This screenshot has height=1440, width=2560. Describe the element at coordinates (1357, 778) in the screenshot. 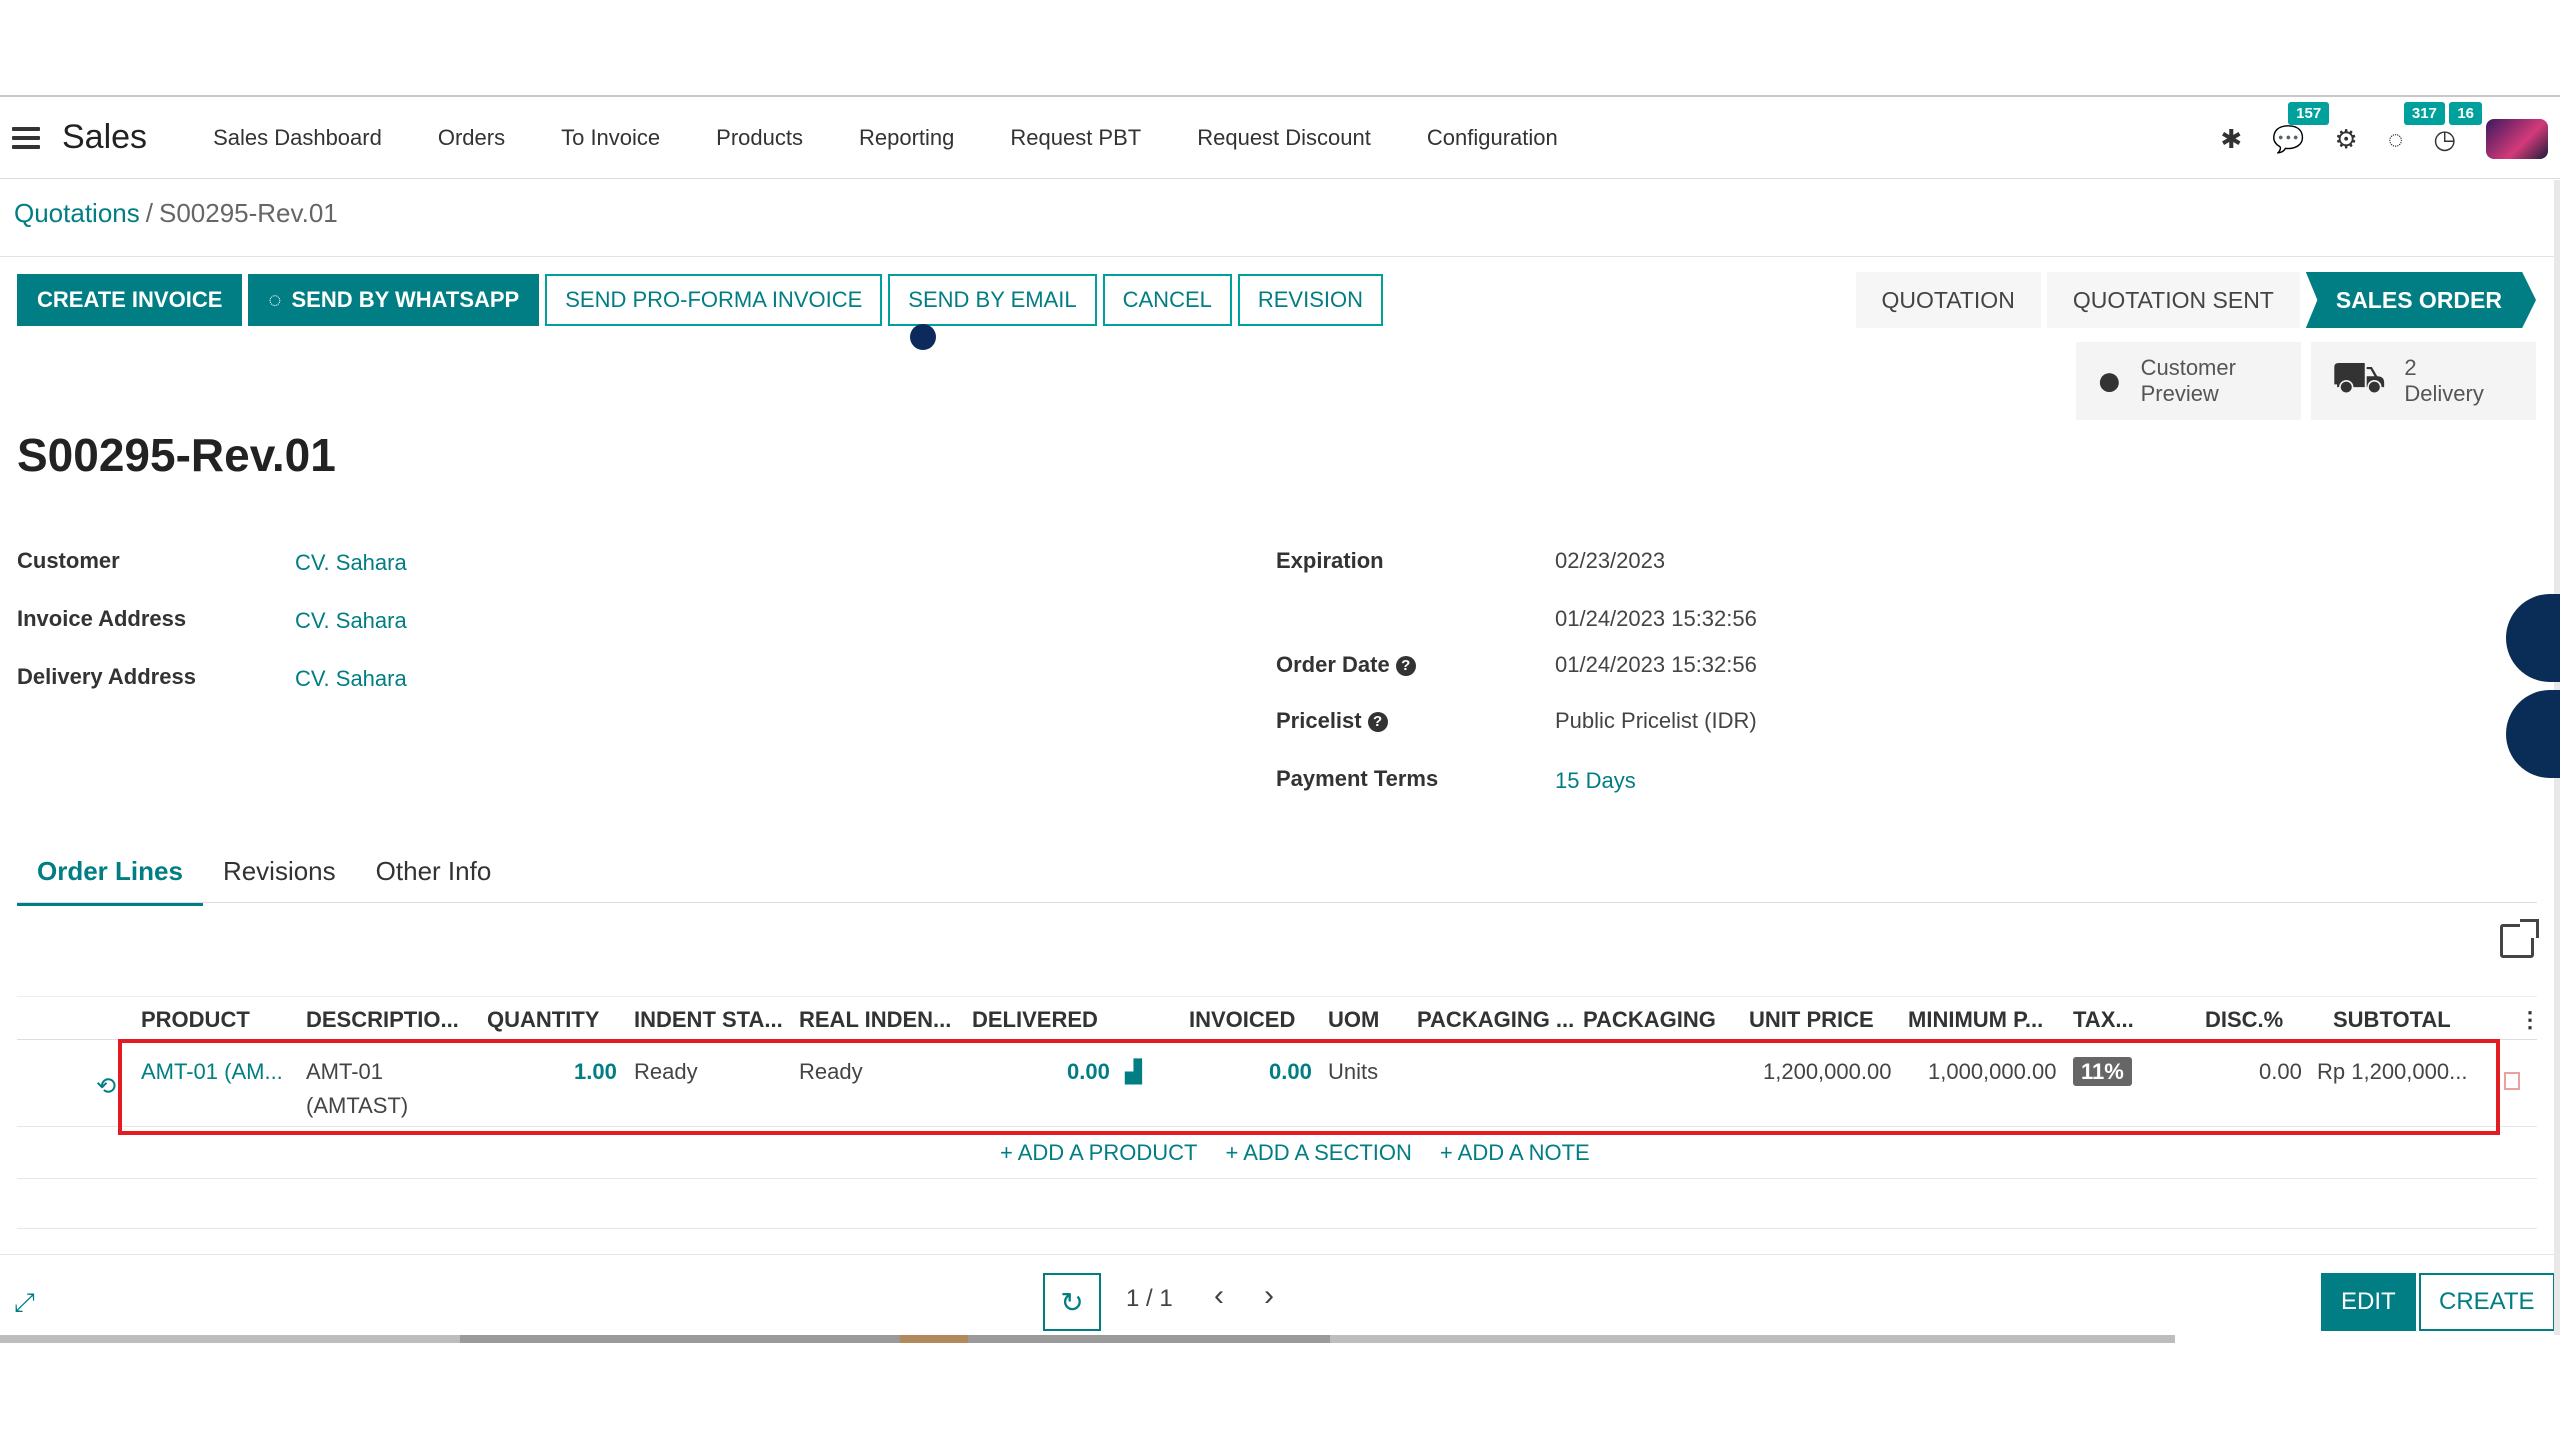

I see `payment-terms-label: Payment Terms` at that location.